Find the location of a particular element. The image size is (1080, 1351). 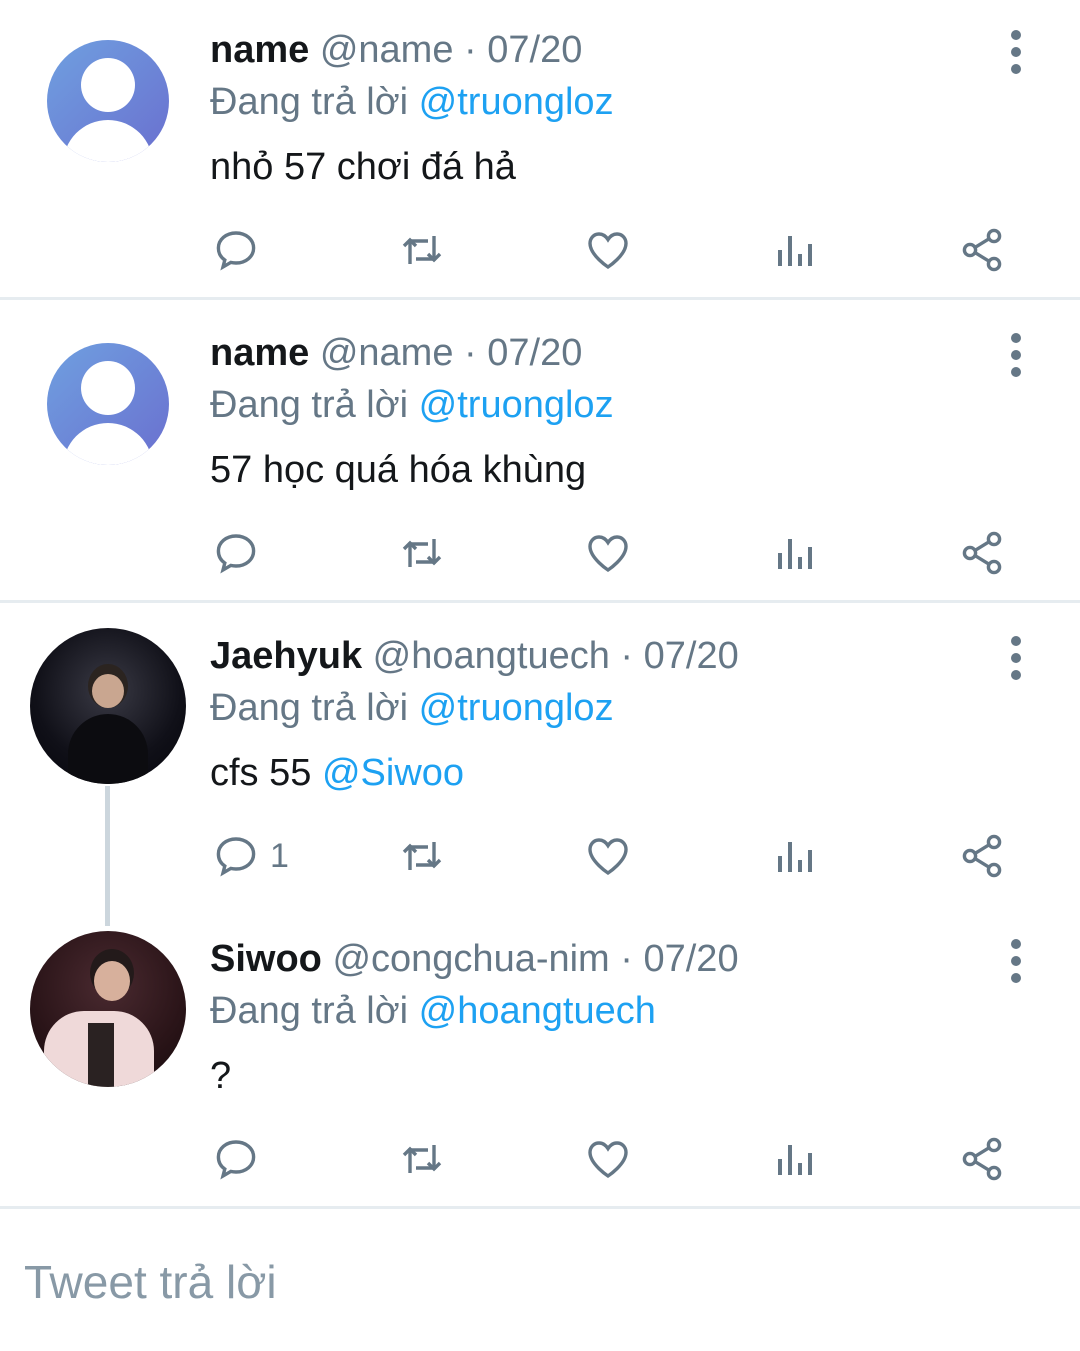

author-name: Siwoo is located at coordinates (266, 959).